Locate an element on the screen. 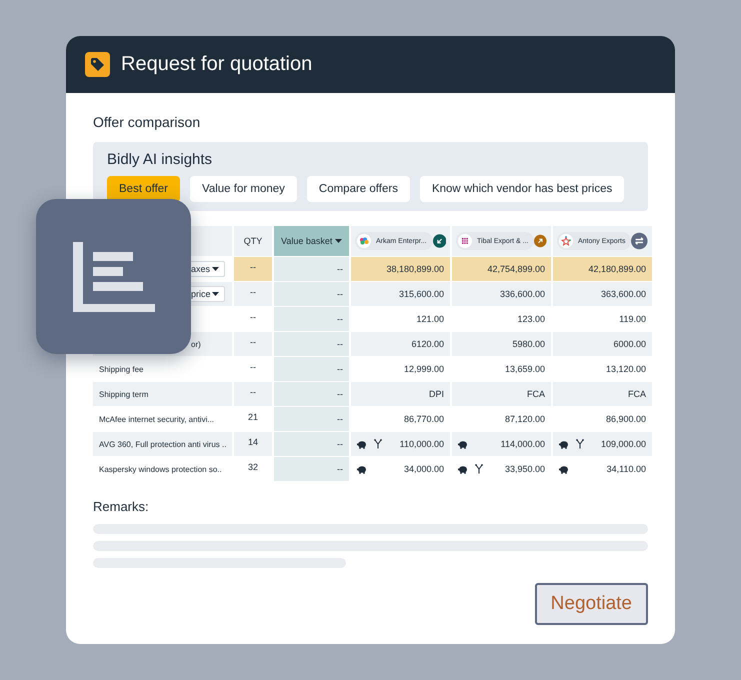 The height and width of the screenshot is (680, 741). table-cell: 336,600.00 is located at coordinates (522, 294).